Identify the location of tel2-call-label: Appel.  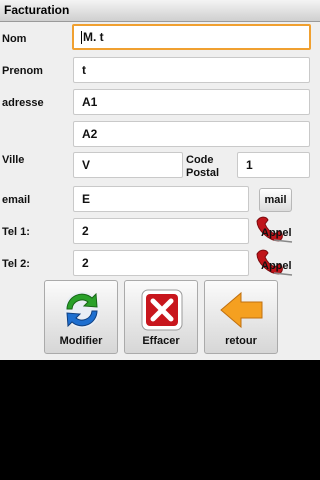
(276, 266).